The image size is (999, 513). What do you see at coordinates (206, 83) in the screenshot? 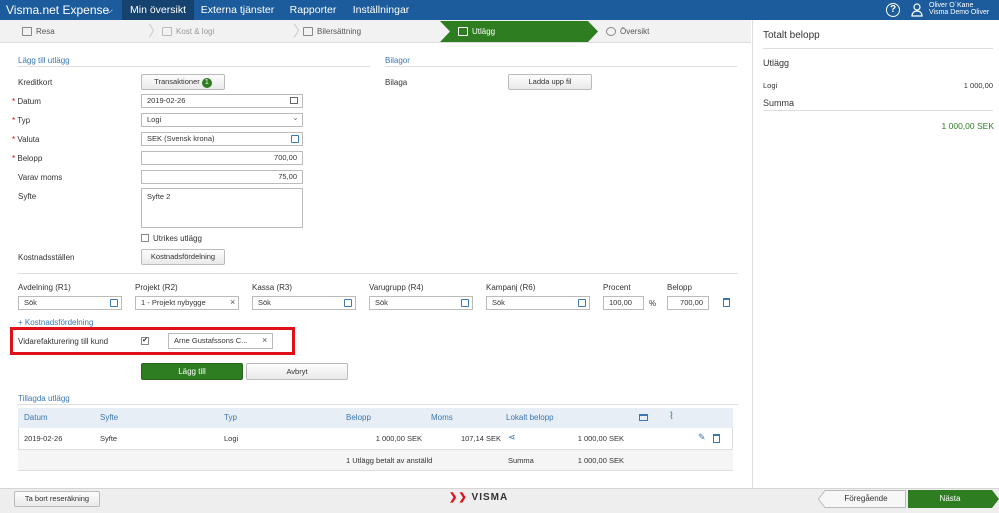
I see `transactions-count-badge: 1` at bounding box center [206, 83].